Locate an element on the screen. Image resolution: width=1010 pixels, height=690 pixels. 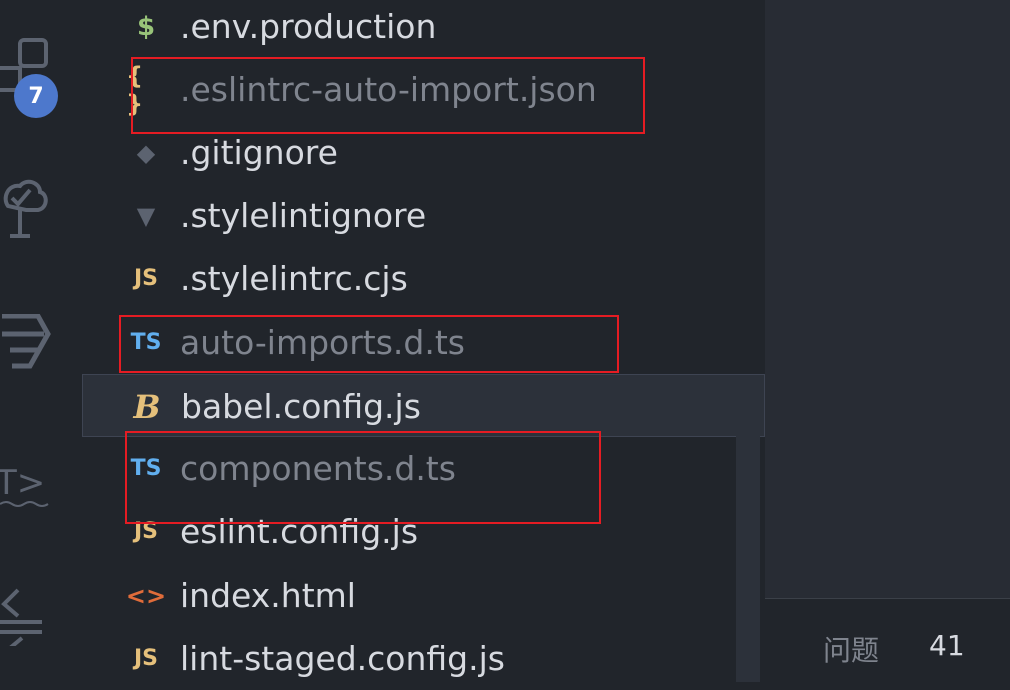
file-row-lint-staged-config: JS lint-staged.config.js is located at coordinates (423, 658).